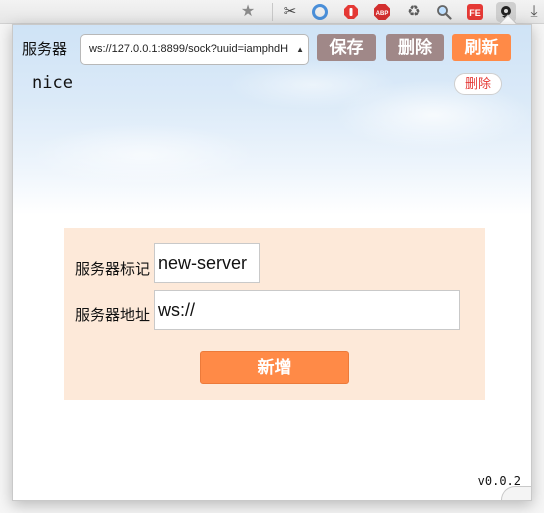  What do you see at coordinates (248, 12) in the screenshot?
I see `bookmark-star-icon: ★` at bounding box center [248, 12].